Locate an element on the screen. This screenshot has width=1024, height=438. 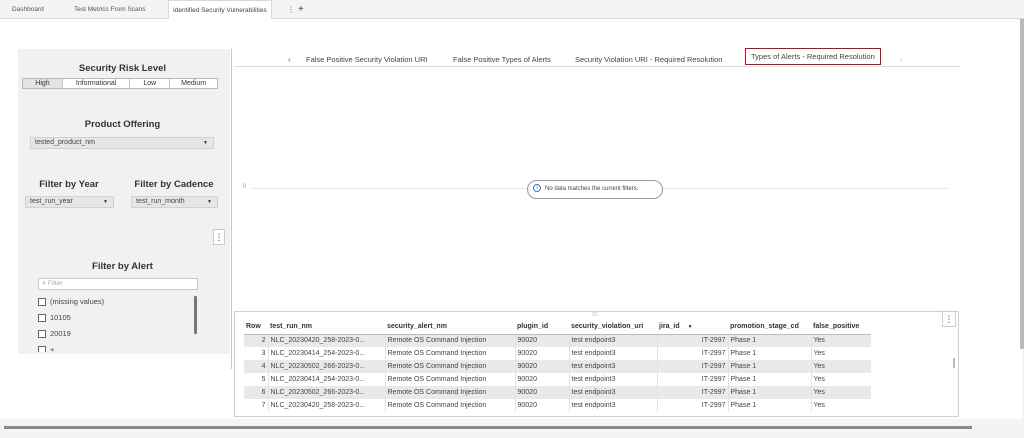
cadence-filter-title: Filter by Cadence is located at coordinates (174, 184).